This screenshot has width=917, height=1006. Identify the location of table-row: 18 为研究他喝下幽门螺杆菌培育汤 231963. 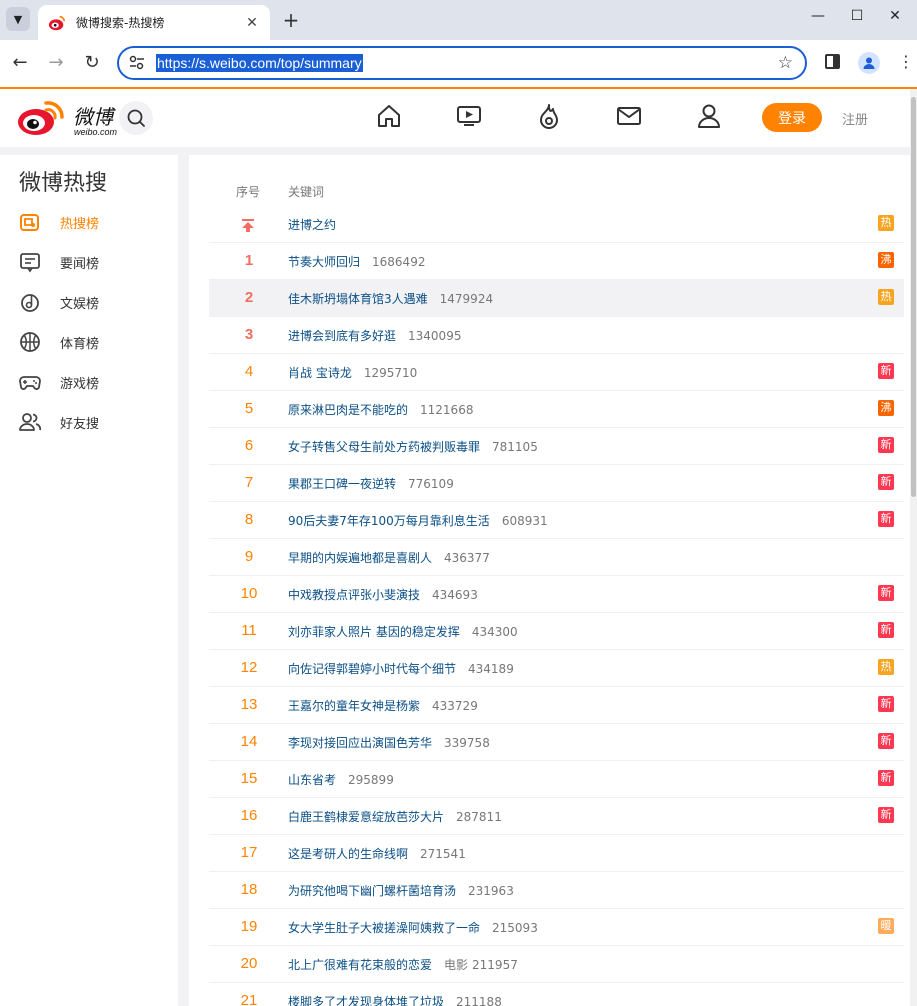
(556, 890).